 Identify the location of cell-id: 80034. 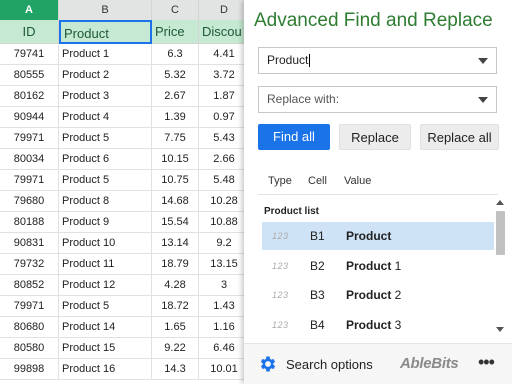
(29, 159).